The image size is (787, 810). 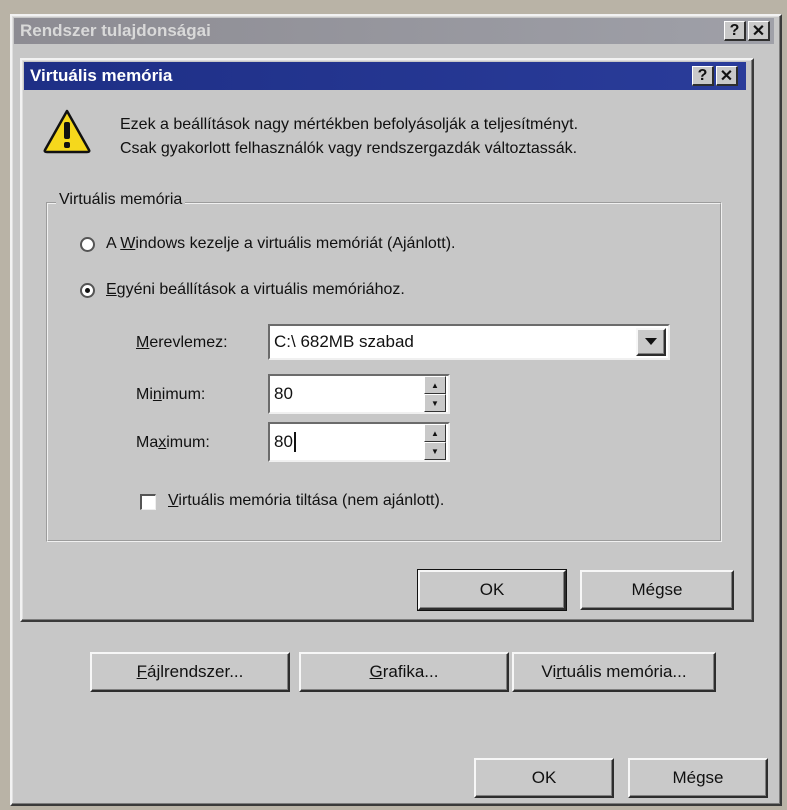 I want to click on dialog-ok-button: OK, so click(x=492, y=590).